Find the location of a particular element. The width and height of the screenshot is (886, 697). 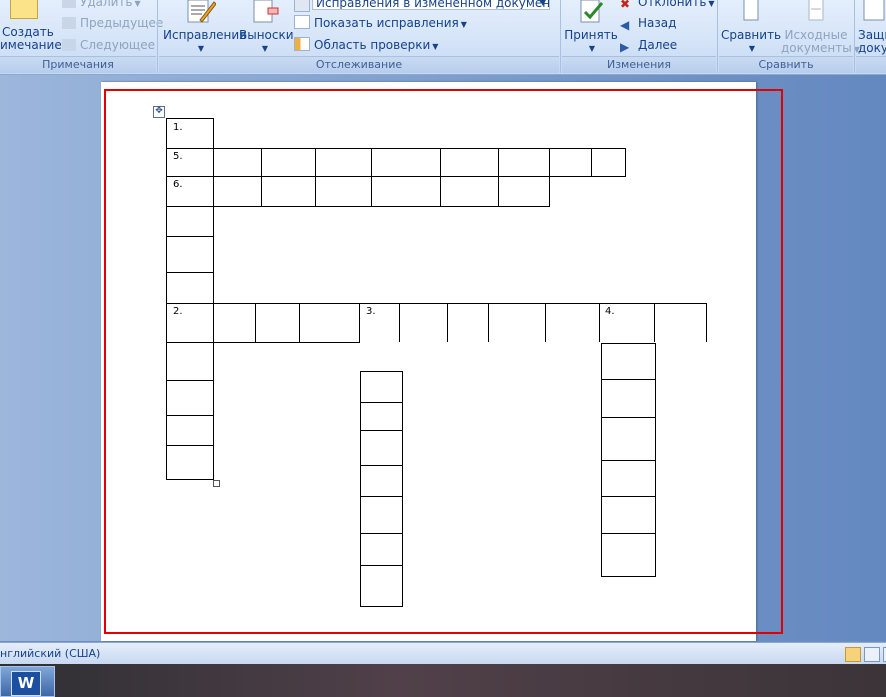

previous-comment-label: Предыдущее is located at coordinates (122, 23).